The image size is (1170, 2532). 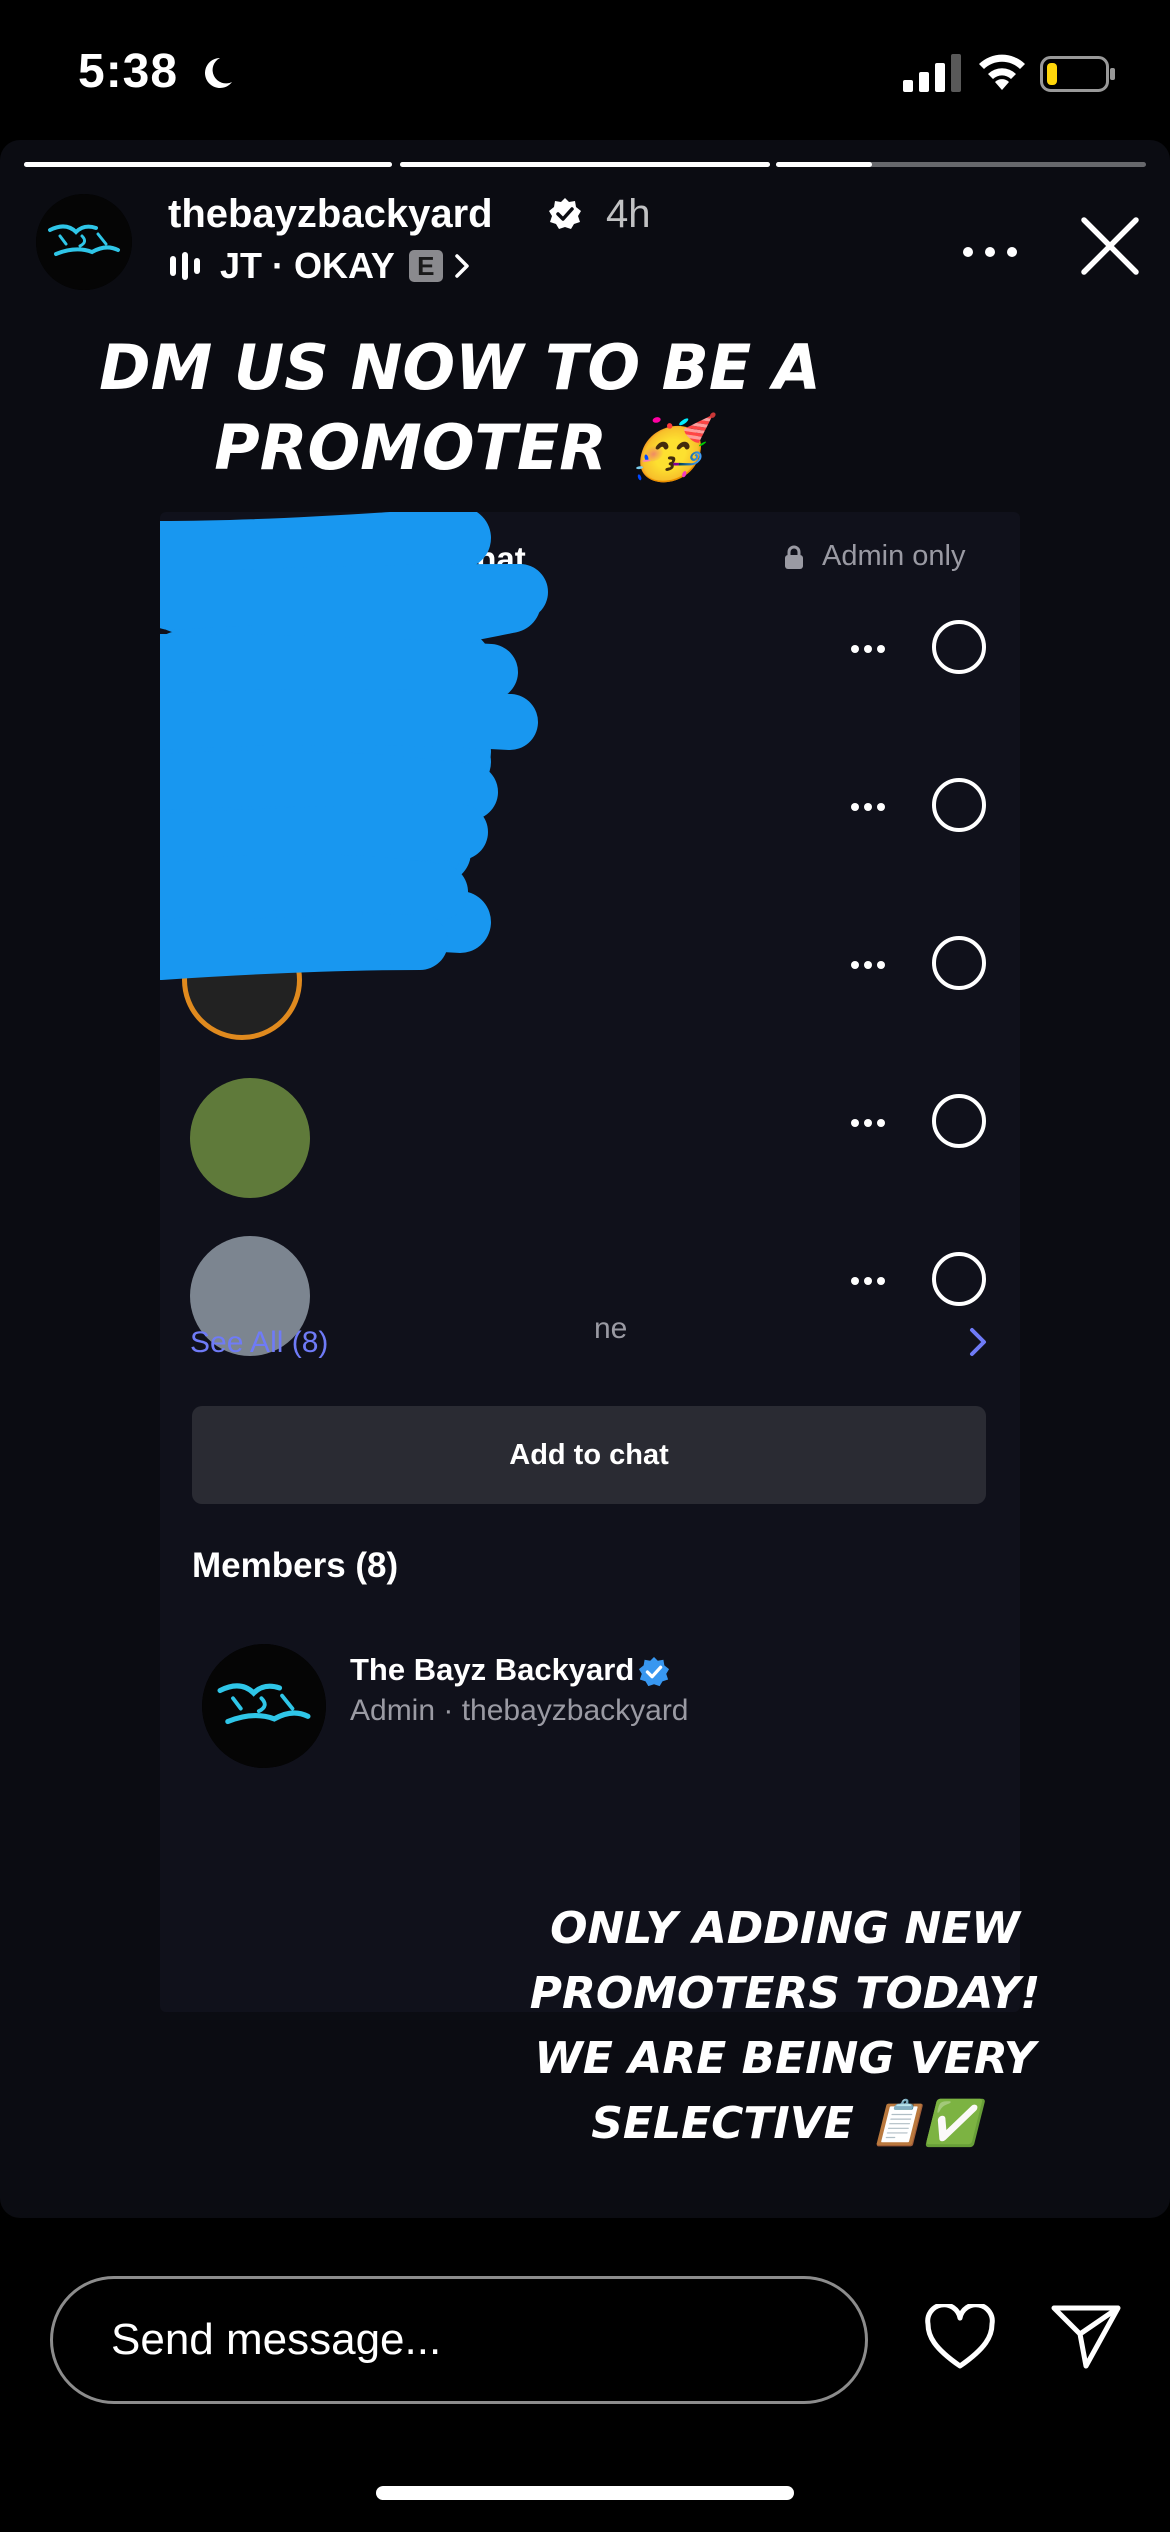 I want to click on lock-icon, so click(x=794, y=557).